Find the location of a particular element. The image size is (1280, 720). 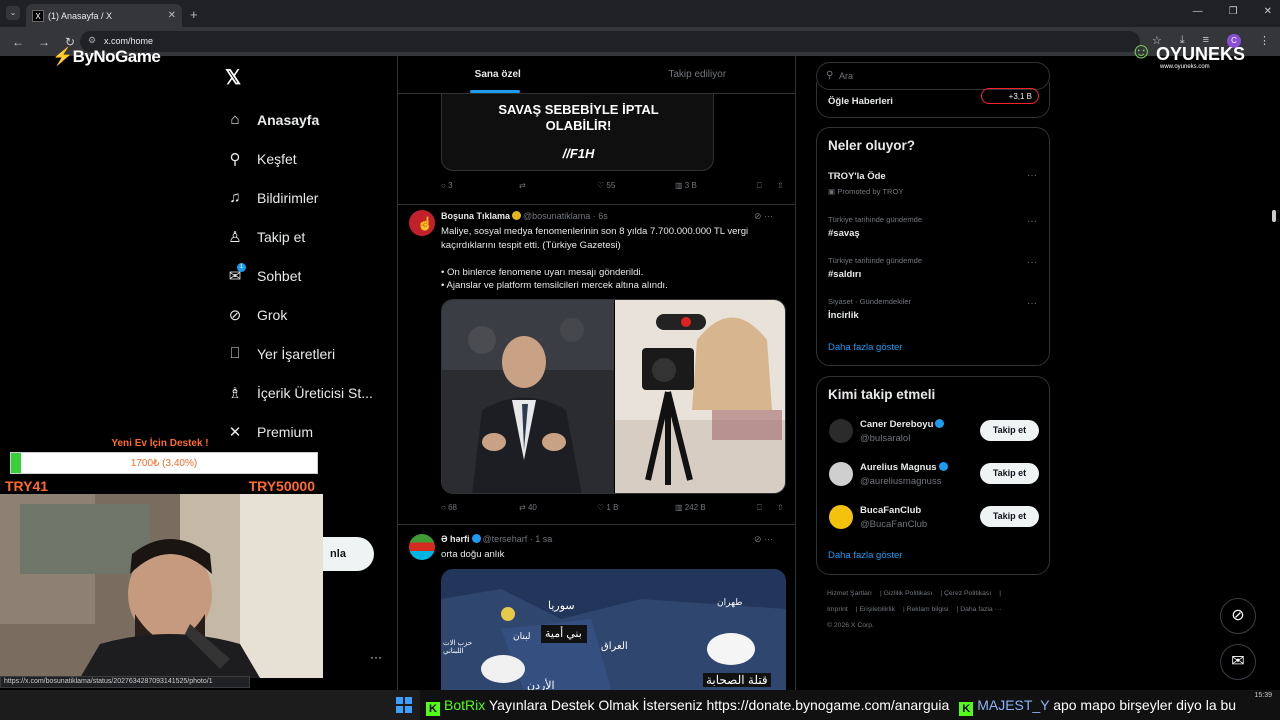

menu-dots-icon: ⋮ is located at coordinates (1264, 41).